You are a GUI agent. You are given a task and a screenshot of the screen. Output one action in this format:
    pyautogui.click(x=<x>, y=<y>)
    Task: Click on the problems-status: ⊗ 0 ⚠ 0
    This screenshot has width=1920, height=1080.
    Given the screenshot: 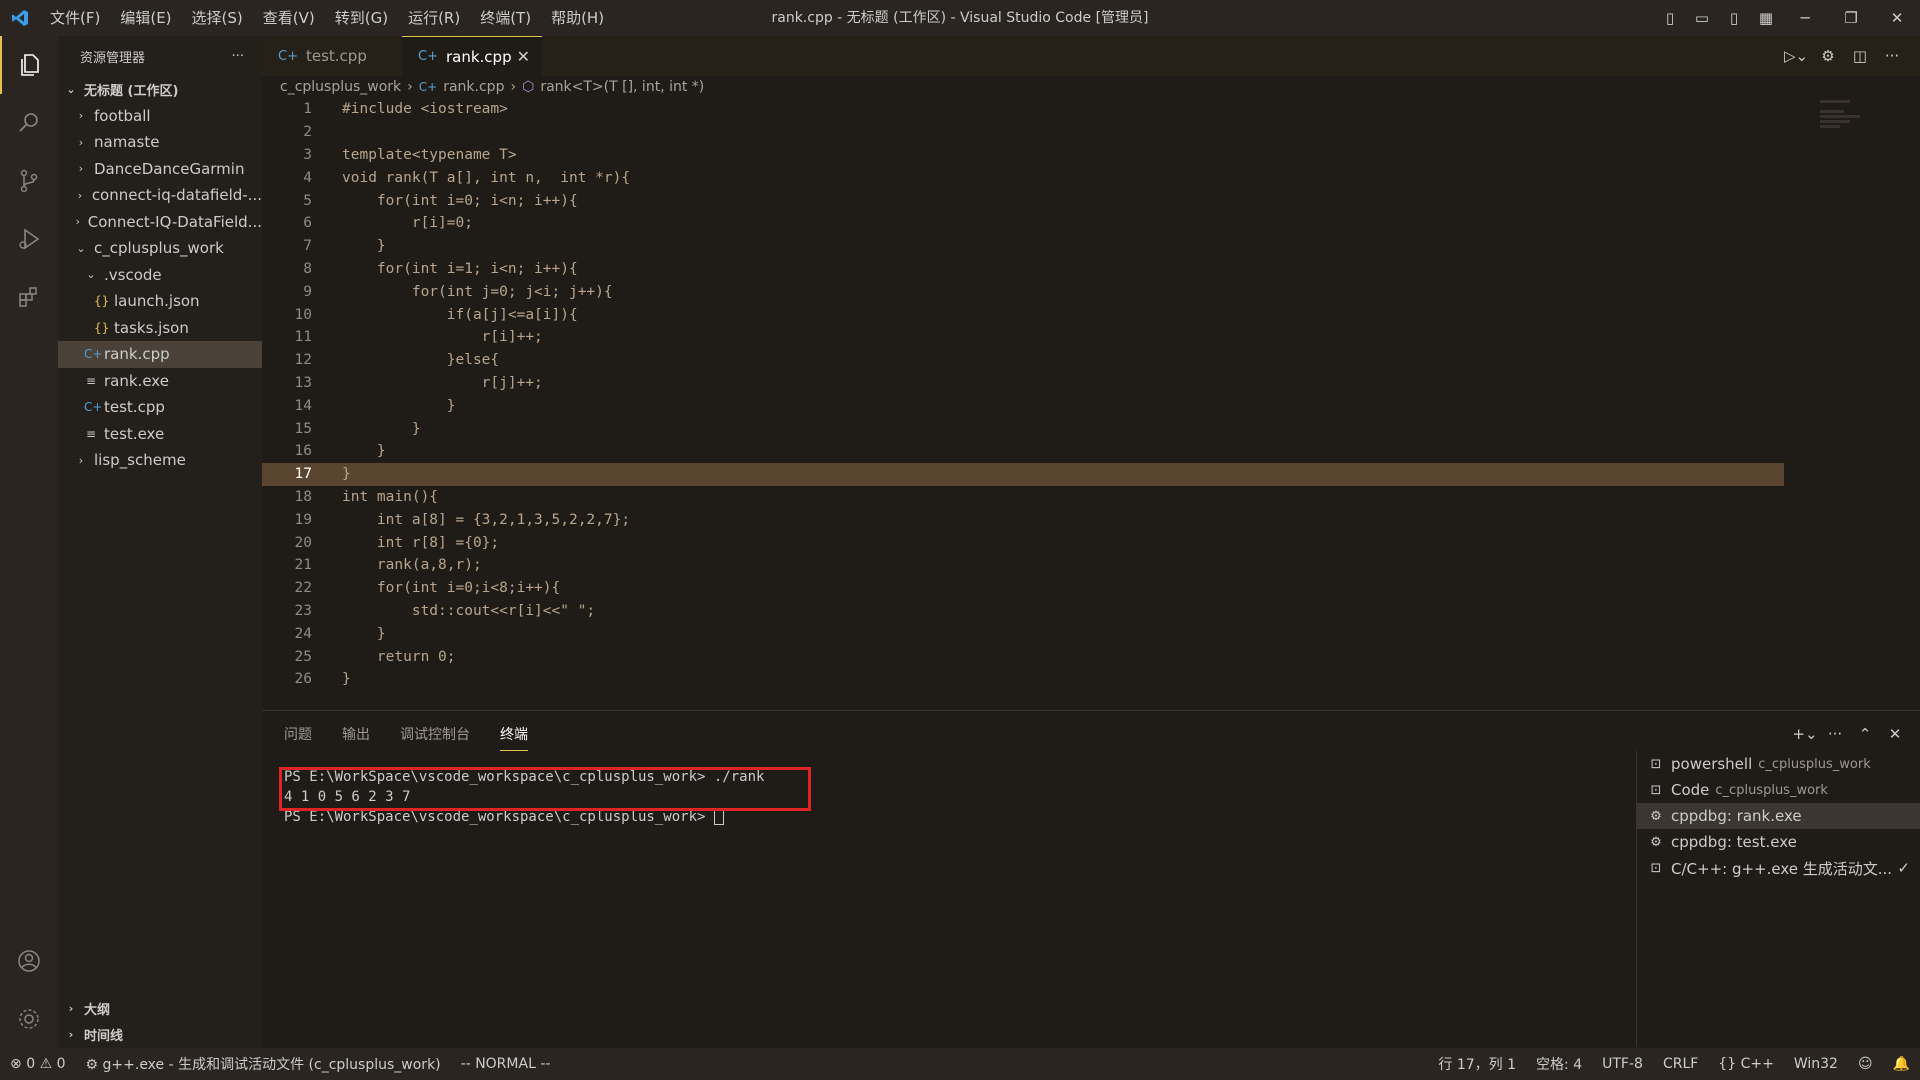 What is the action you would take?
    pyautogui.click(x=38, y=1064)
    